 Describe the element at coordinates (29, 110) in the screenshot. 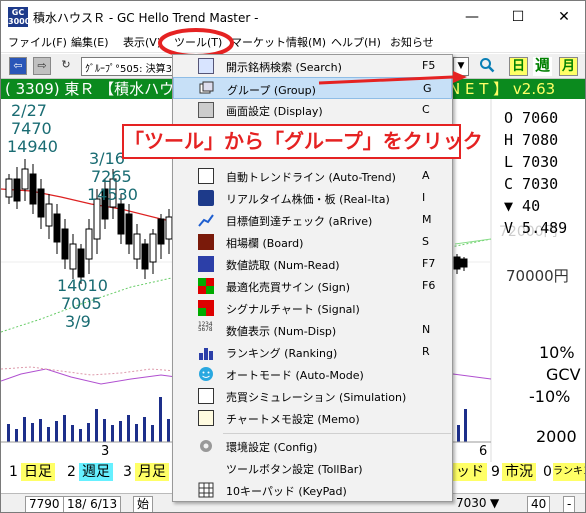

I see `peak-date-label: 2/27` at that location.